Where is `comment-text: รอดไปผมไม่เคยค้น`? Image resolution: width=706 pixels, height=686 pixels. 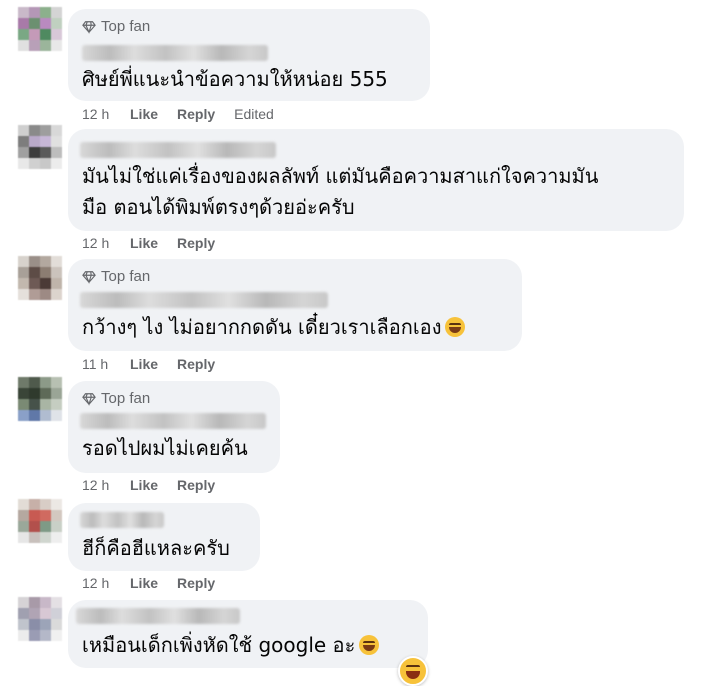 comment-text: รอดไปผมไม่เคยค้น is located at coordinates (165, 448).